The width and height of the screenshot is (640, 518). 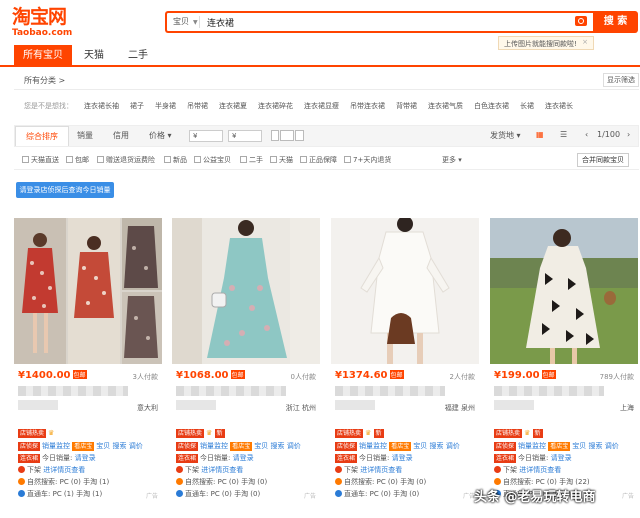 What do you see at coordinates (406, 106) in the screenshot?
I see `related-item: 背带裙` at bounding box center [406, 106].